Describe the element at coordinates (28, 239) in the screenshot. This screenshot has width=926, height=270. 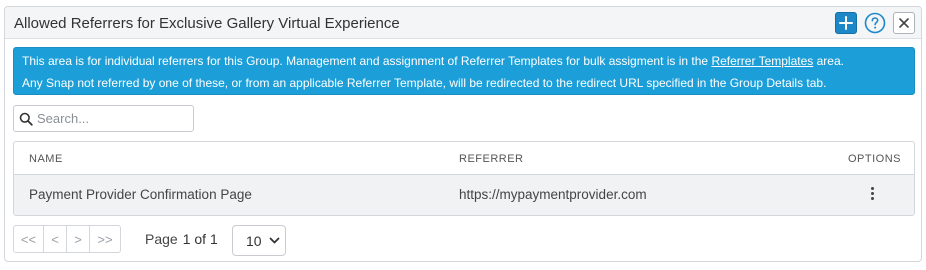
I see `first-page-button: <<` at that location.